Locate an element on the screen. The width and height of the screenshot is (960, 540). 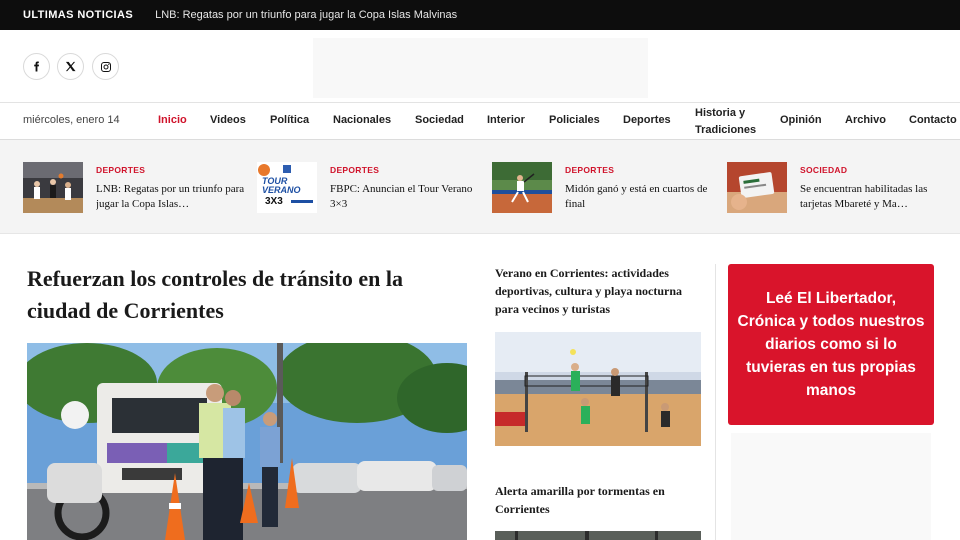
instagram-icon is located at coordinates (105, 66).